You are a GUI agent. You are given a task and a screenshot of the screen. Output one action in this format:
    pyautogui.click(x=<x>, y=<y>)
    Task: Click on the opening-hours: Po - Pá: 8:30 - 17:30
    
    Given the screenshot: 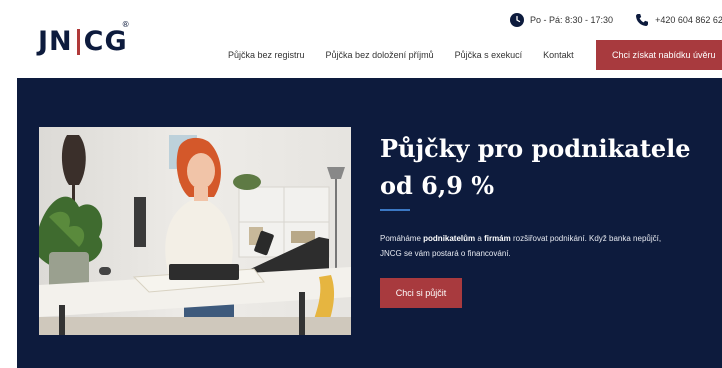 What is the action you would take?
    pyautogui.click(x=561, y=20)
    